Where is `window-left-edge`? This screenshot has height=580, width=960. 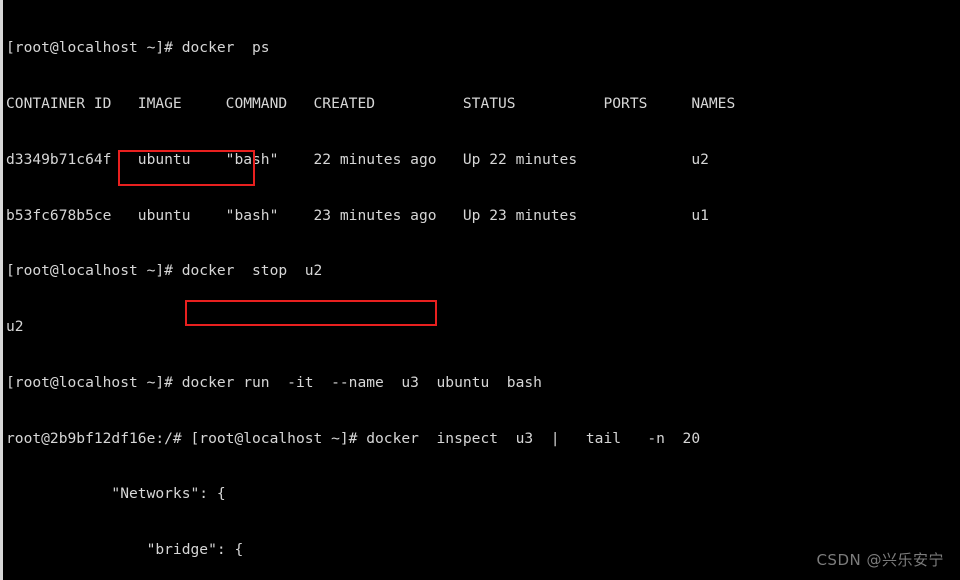 window-left-edge is located at coordinates (1, 290).